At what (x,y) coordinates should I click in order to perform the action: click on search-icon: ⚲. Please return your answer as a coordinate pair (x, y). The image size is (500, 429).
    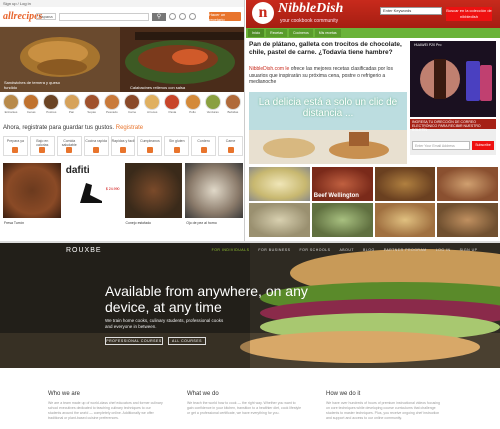
    Looking at the image, I should click on (159, 17).